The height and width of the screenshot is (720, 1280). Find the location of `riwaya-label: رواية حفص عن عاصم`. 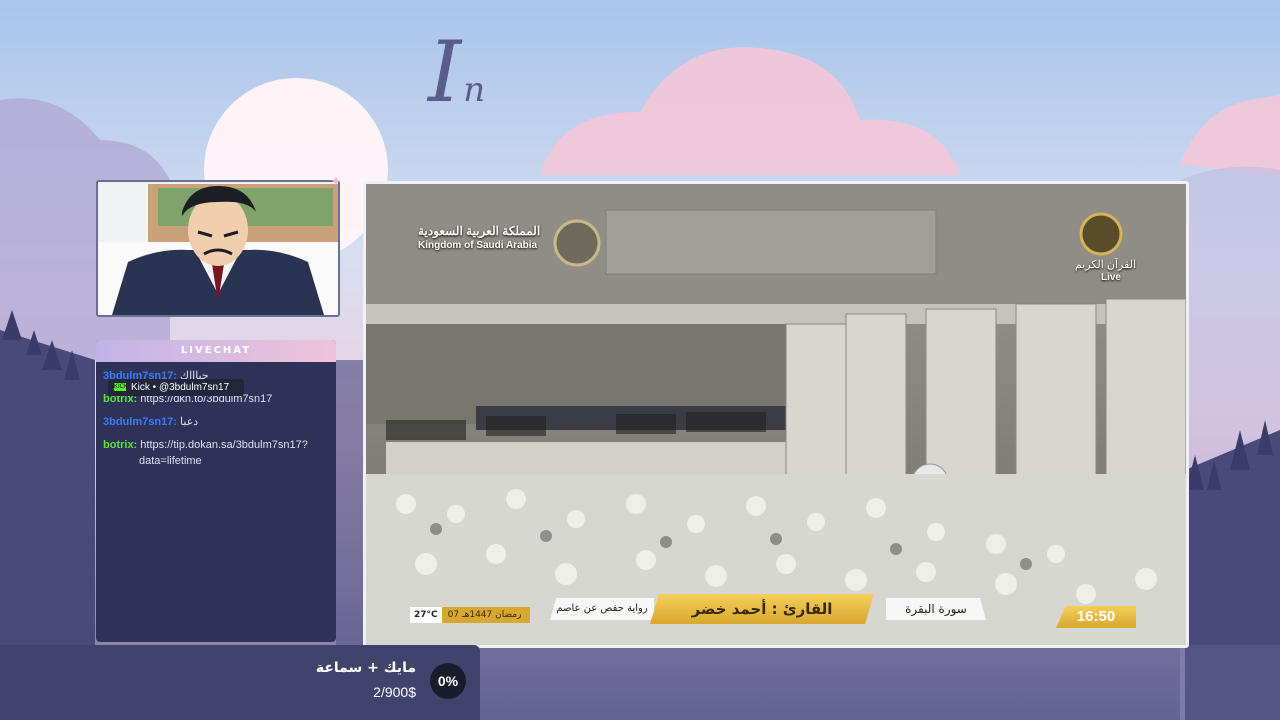

riwaya-label: رواية حفص عن عاصم is located at coordinates (602, 609).